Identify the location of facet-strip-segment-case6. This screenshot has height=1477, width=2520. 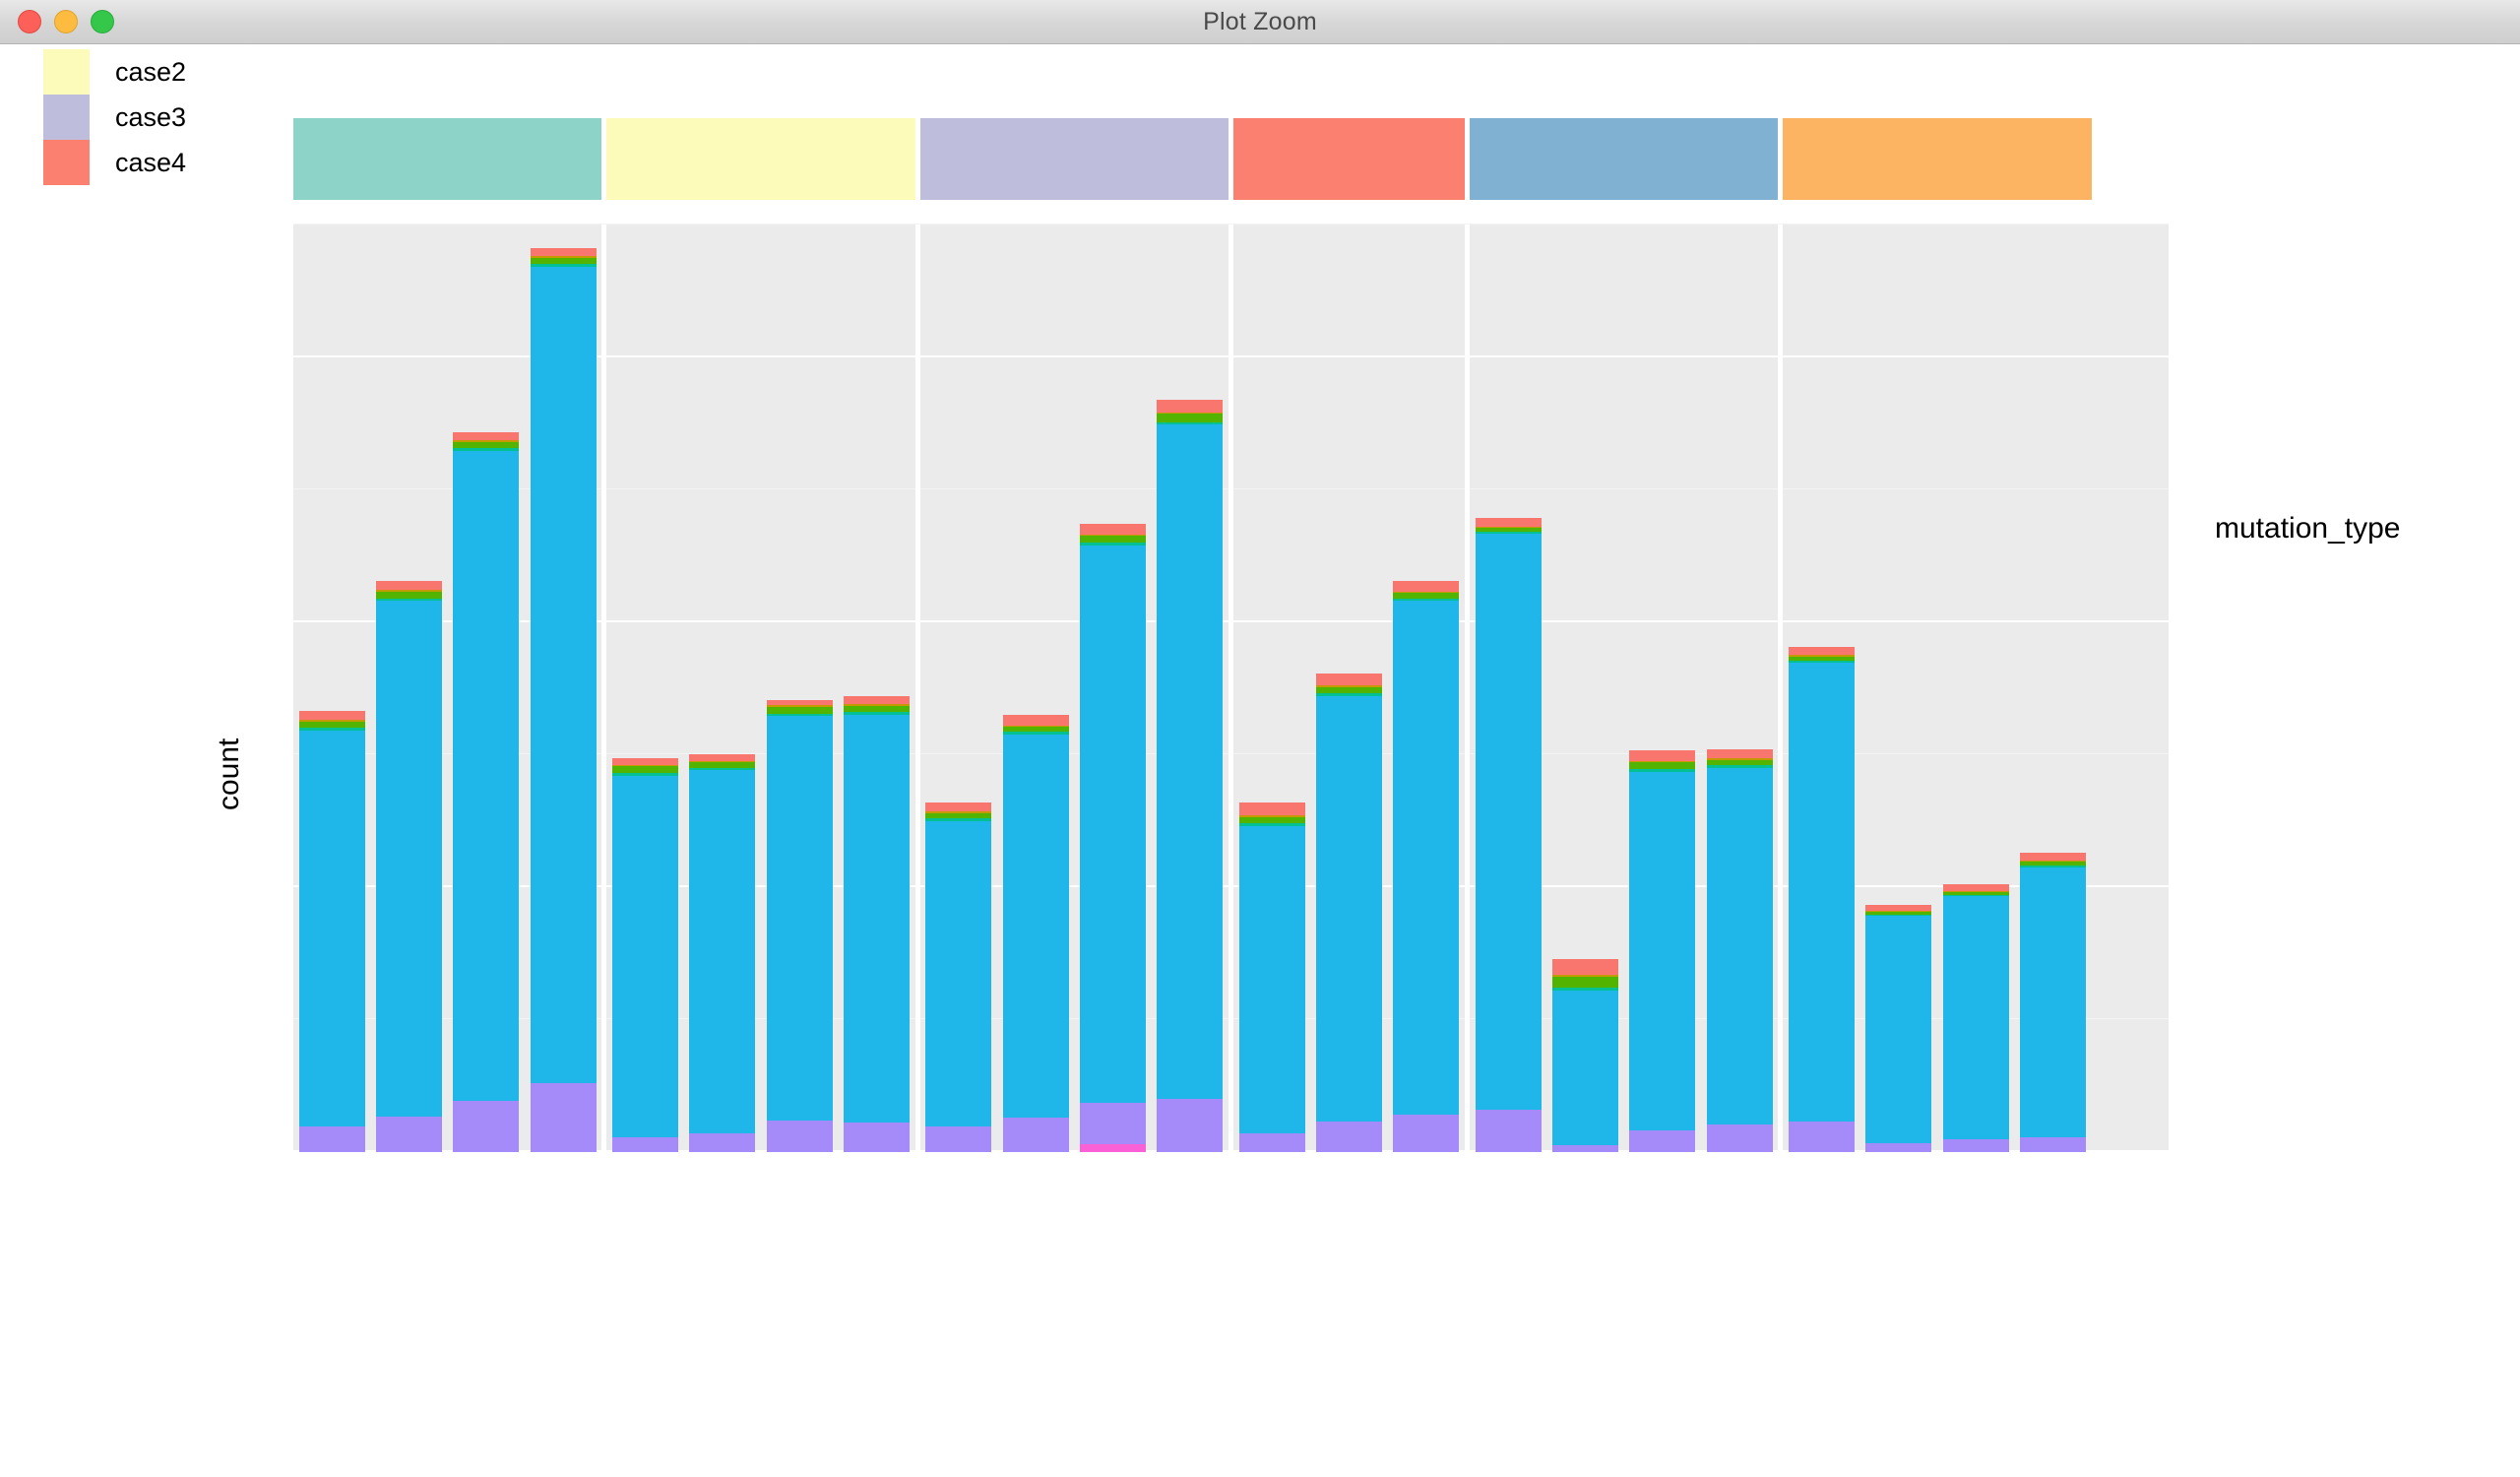
(1937, 159).